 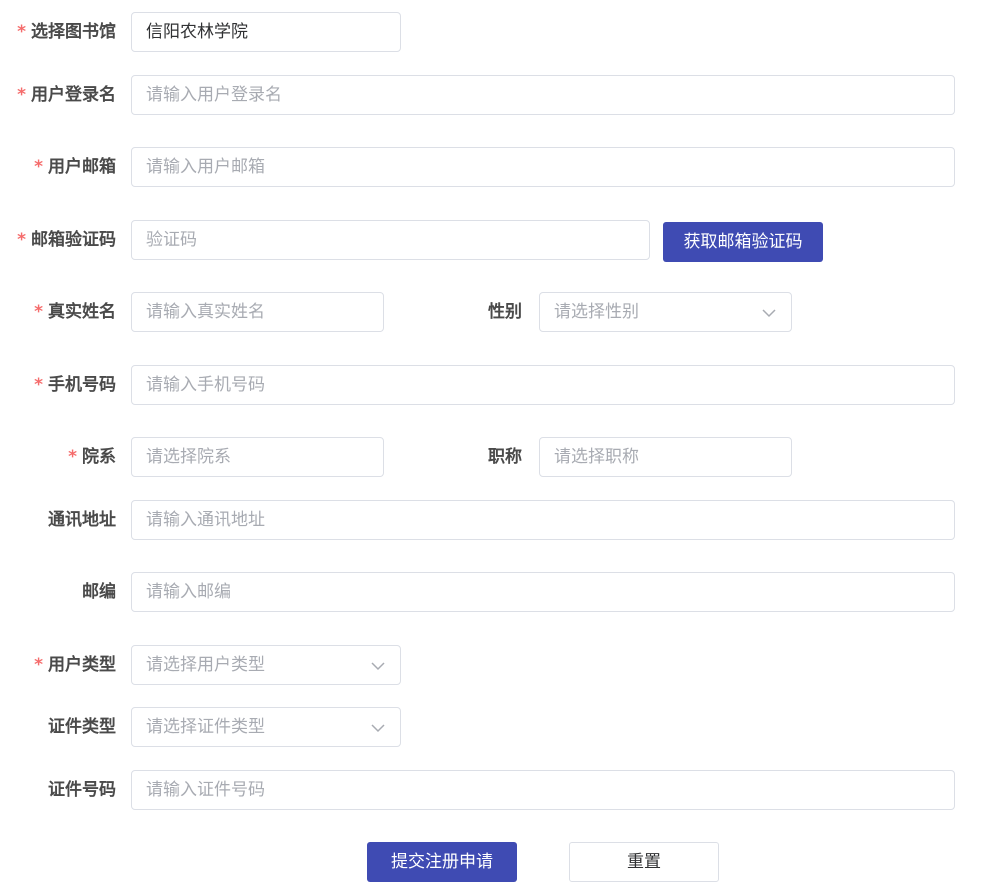 What do you see at coordinates (92, 457) in the screenshot?
I see `department-label: * 院系` at bounding box center [92, 457].